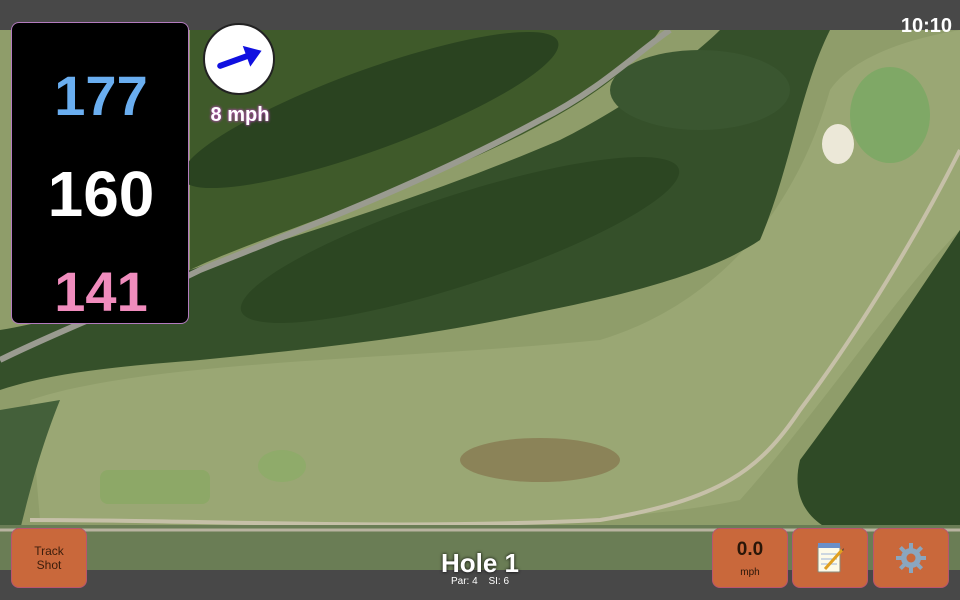 The width and height of the screenshot is (960, 600). Describe the element at coordinates (750, 549) in the screenshot. I see `speed-value: 0.0` at that location.